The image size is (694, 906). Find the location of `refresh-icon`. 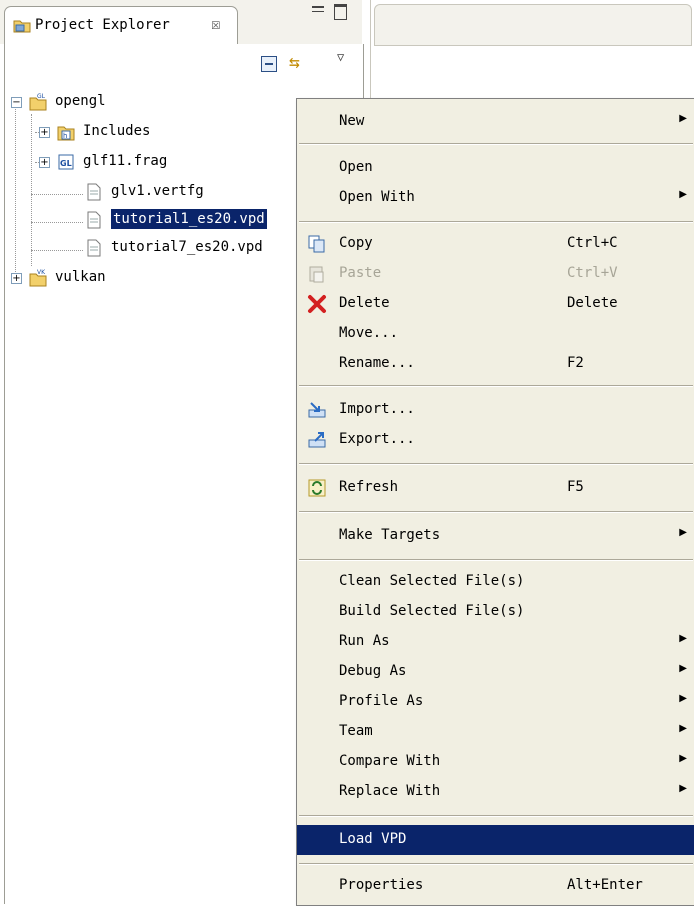

refresh-icon is located at coordinates (317, 488).